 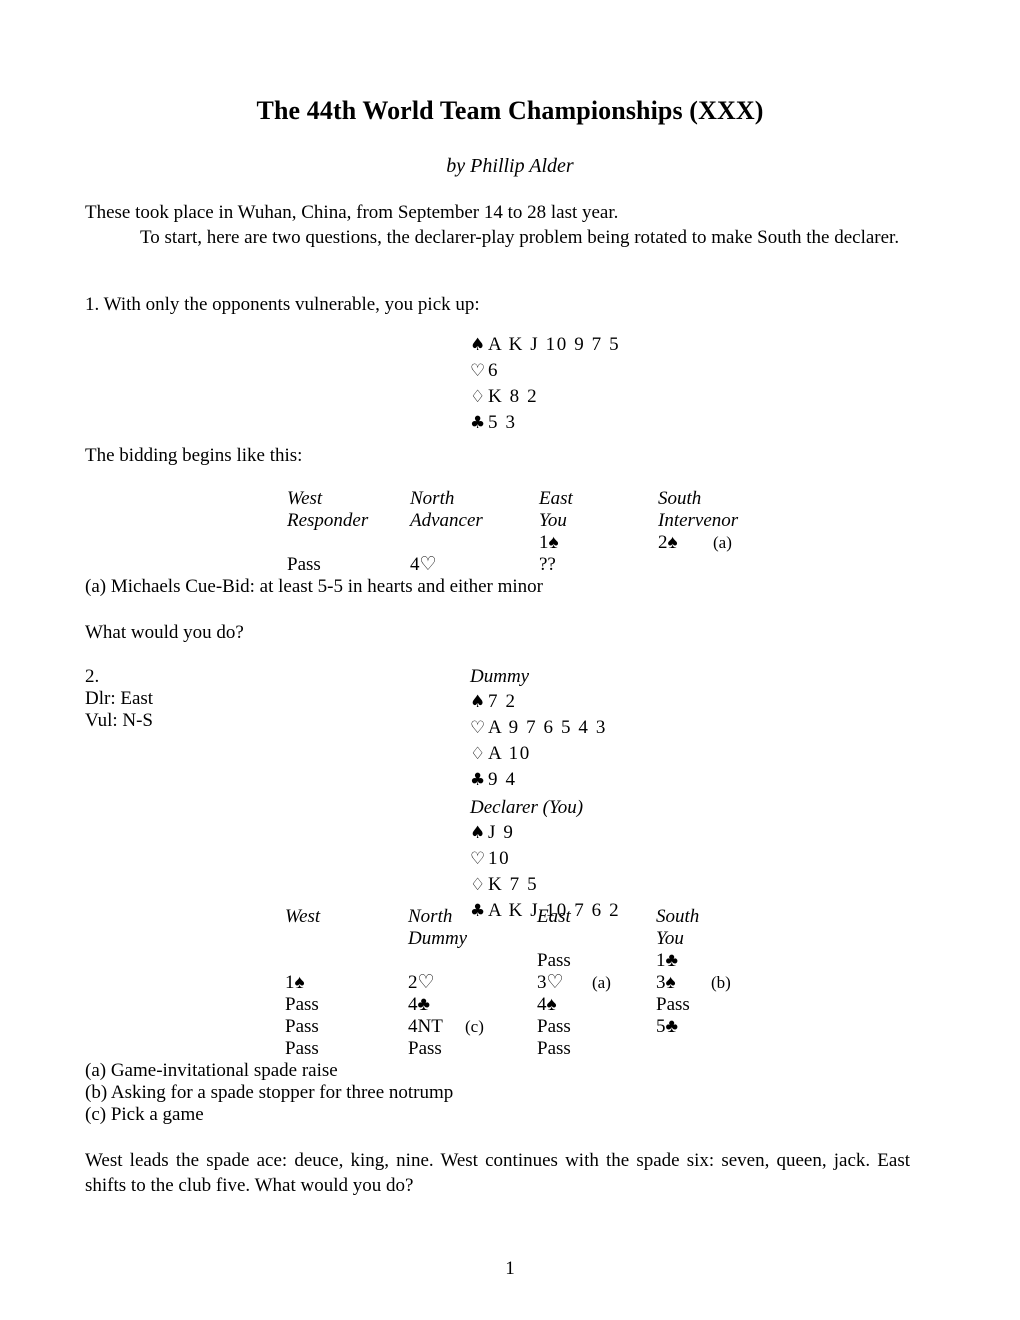 I want to click on bid-south: Pass, so click(x=673, y=1004).